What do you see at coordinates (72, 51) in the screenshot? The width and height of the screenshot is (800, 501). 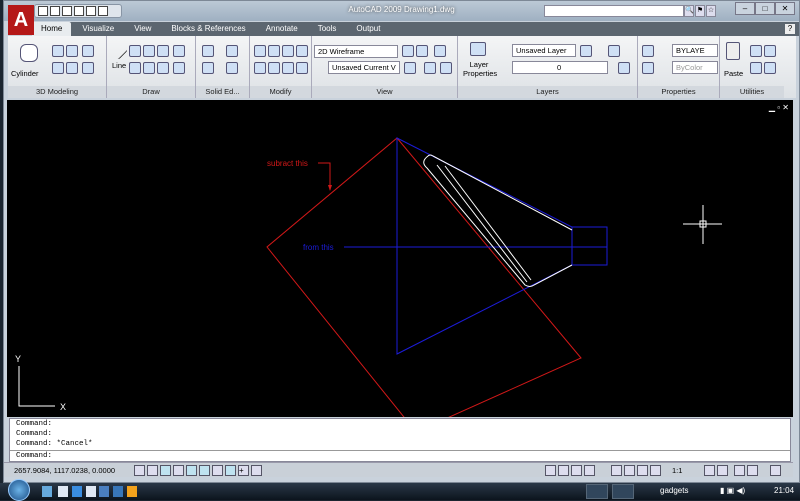 I see `extrude-icon` at bounding box center [72, 51].